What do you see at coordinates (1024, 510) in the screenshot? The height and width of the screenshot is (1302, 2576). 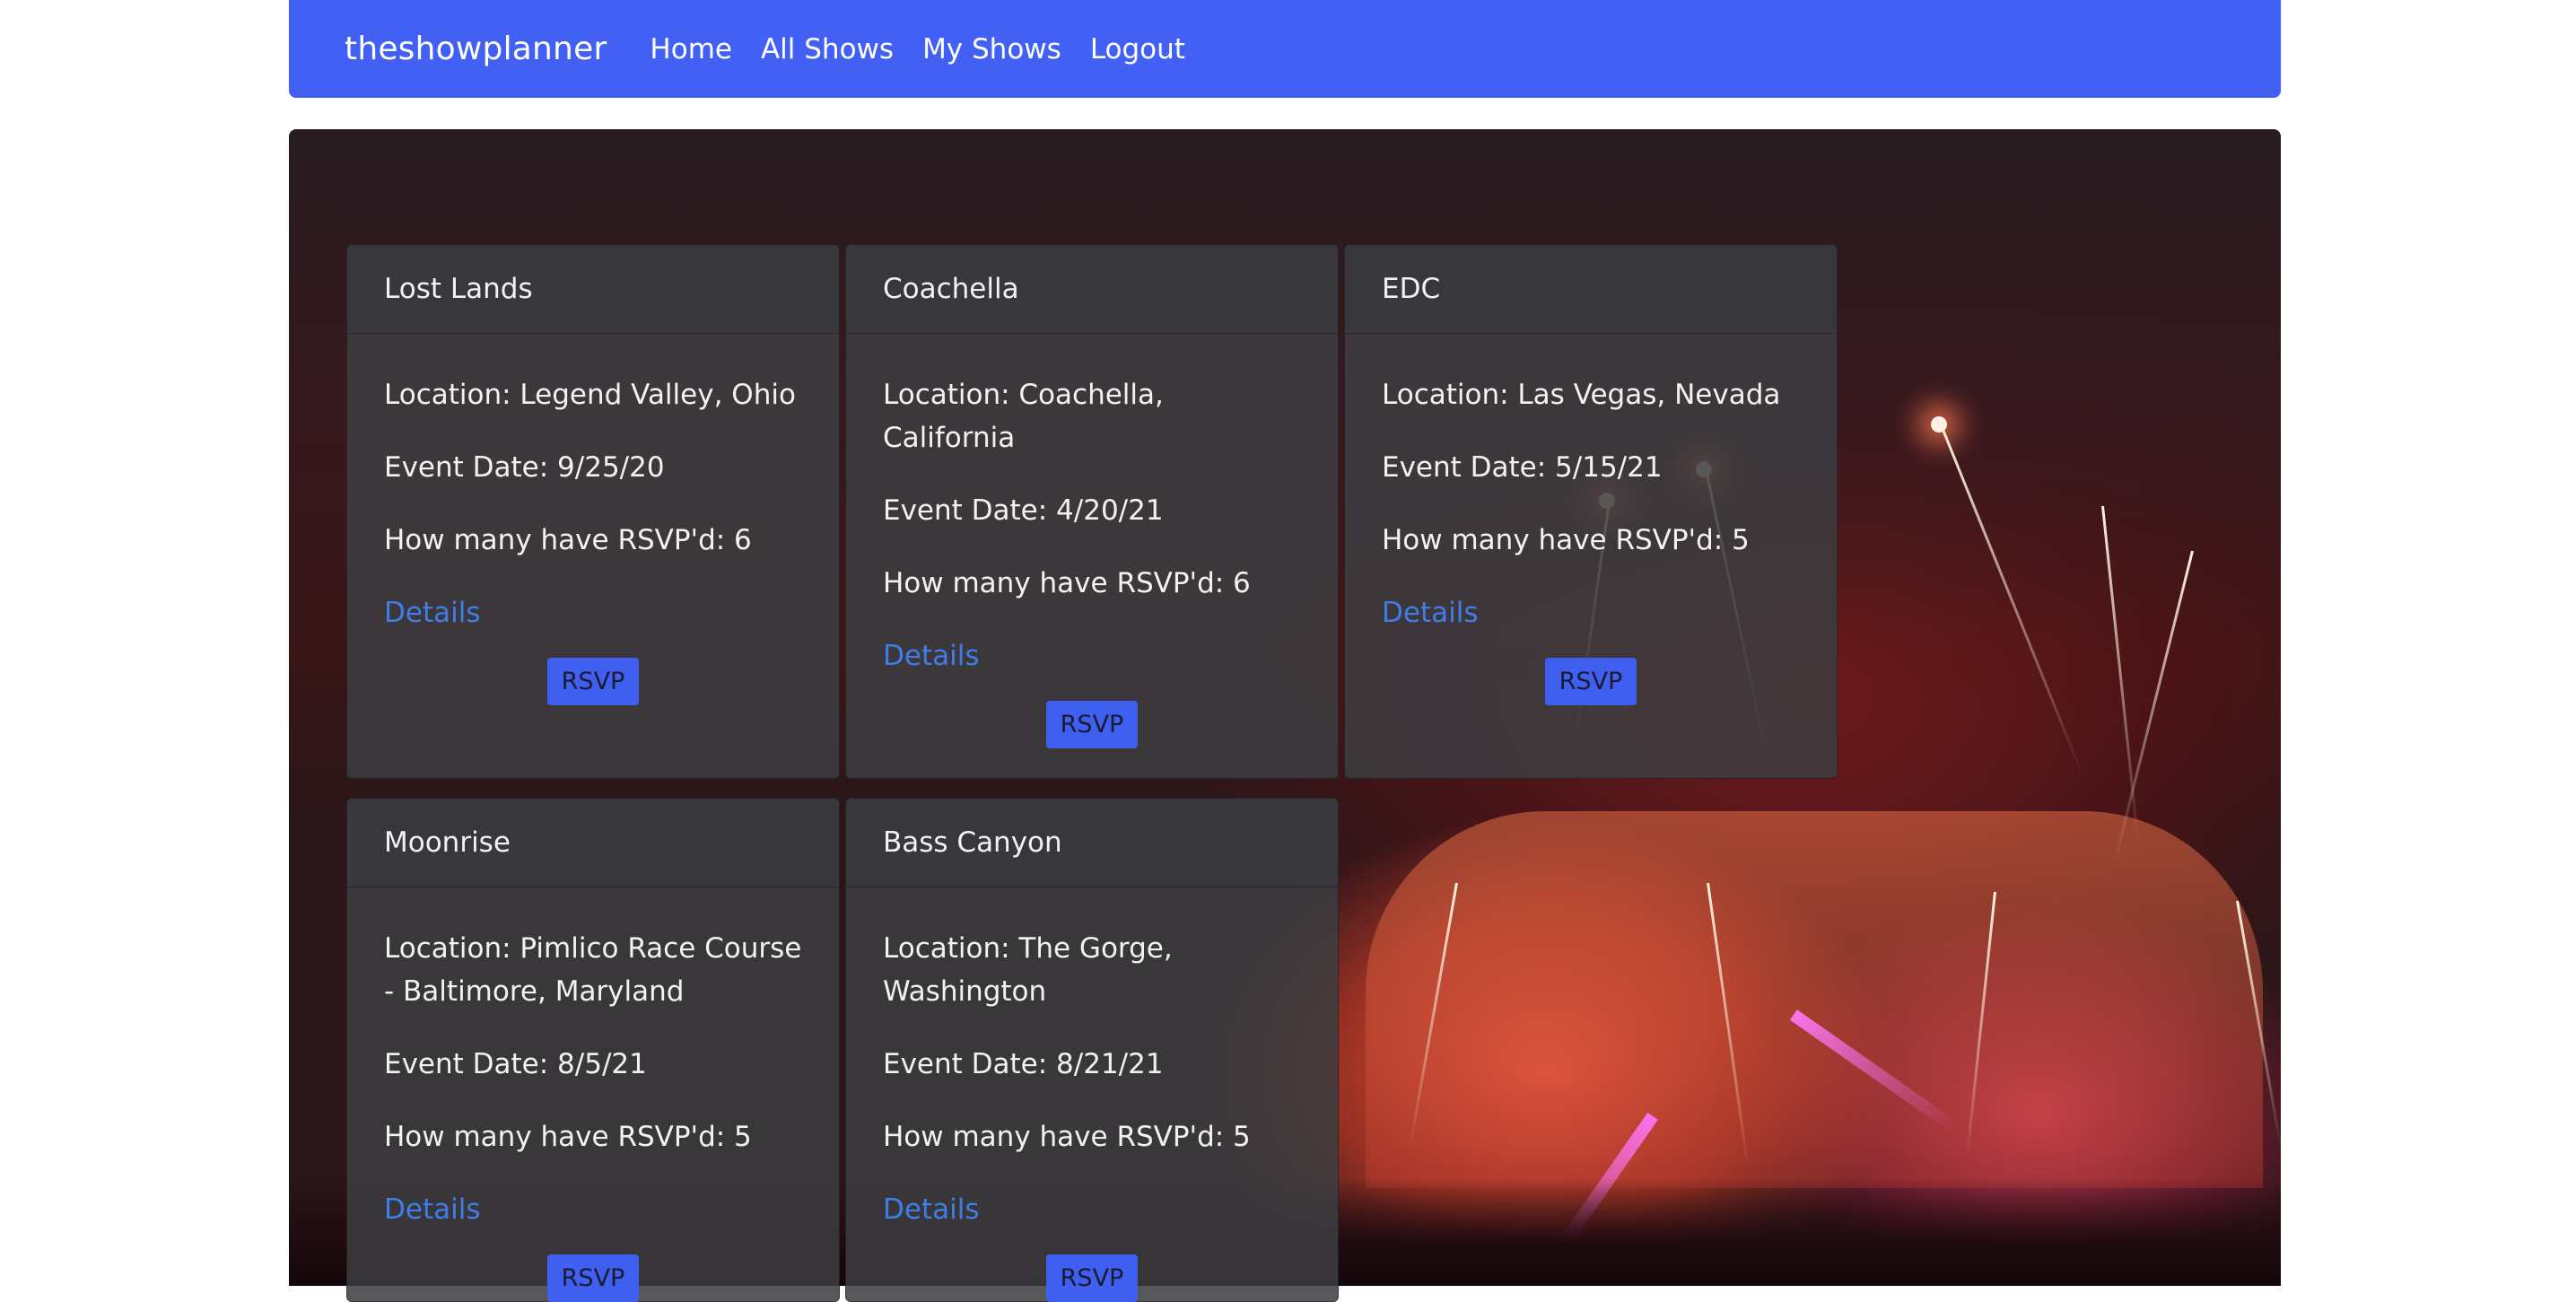 I see `show-date: Event Date: 4/20/21` at bounding box center [1024, 510].